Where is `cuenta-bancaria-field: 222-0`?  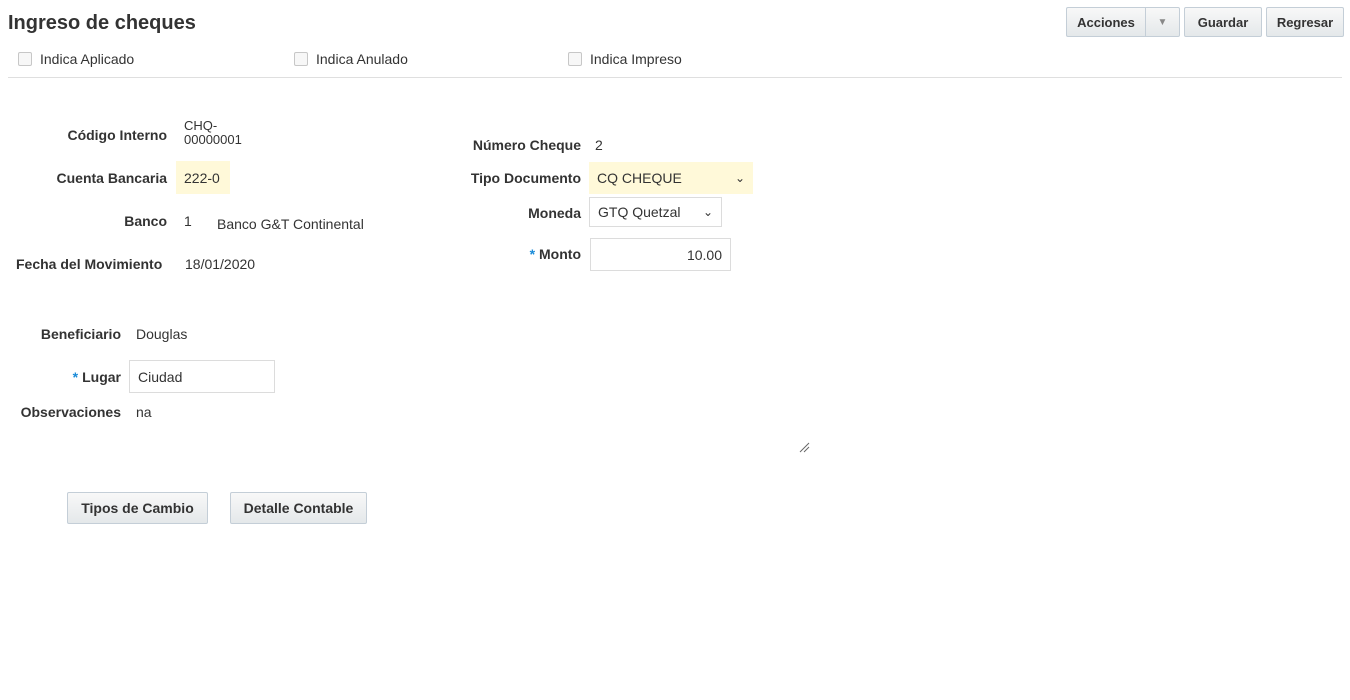 cuenta-bancaria-field: 222-0 is located at coordinates (203, 177).